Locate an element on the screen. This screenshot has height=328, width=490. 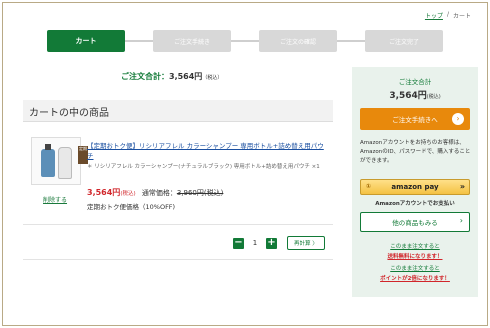
price-row: 3,564円(税込) 通常価格：3,960円(税込) is located at coordinates (155, 192).